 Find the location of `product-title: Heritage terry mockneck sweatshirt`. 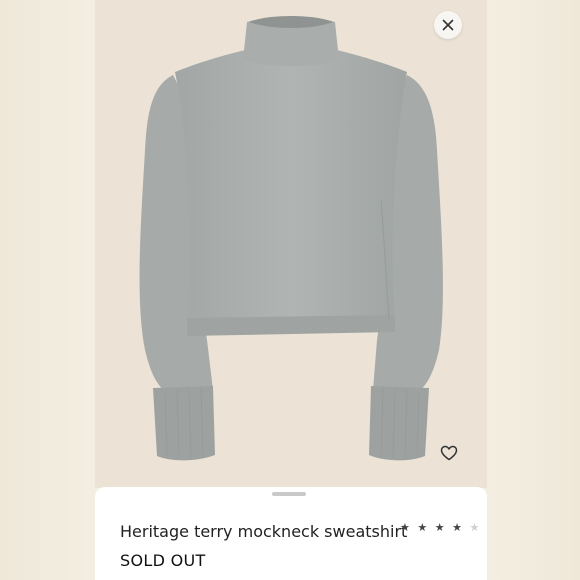

product-title: Heritage terry mockneck sweatshirt is located at coordinates (264, 531).